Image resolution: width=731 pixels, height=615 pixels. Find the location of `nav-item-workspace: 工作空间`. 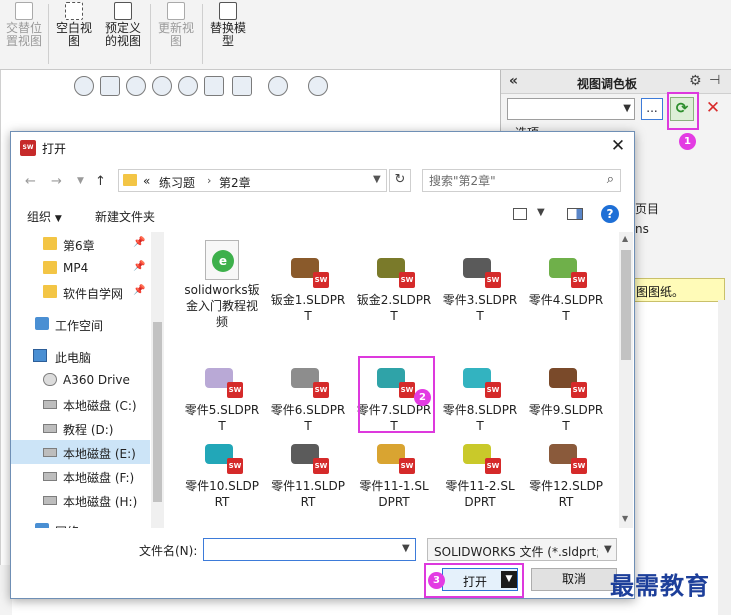

nav-item-workspace: 工作空间 is located at coordinates (80, 324).